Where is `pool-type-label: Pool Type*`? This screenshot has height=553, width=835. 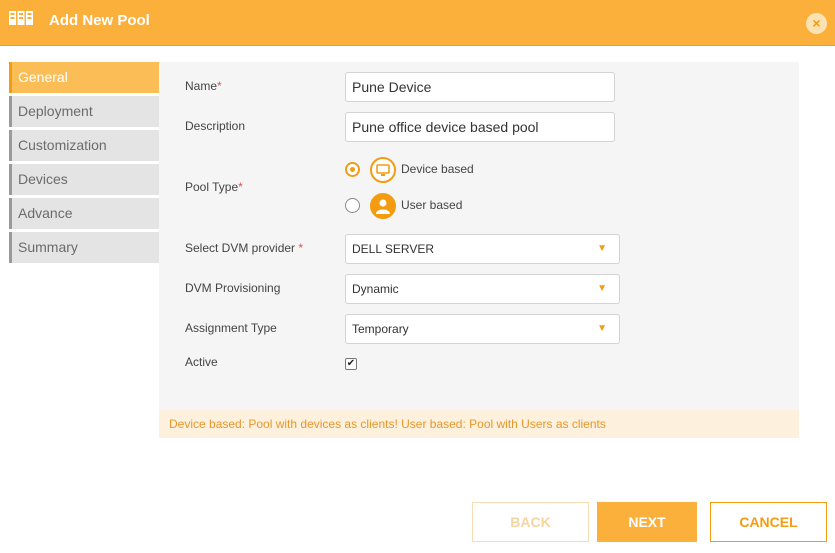
pool-type-label: Pool Type* is located at coordinates (214, 187).